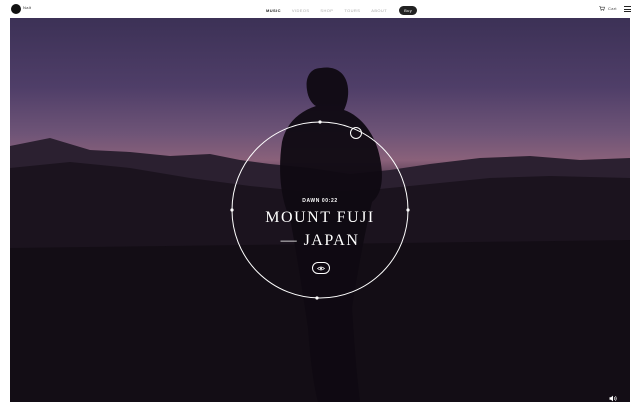 This screenshot has width=640, height=412. Describe the element at coordinates (352, 10) in the screenshot. I see `nav-item-tours: Tours` at that location.